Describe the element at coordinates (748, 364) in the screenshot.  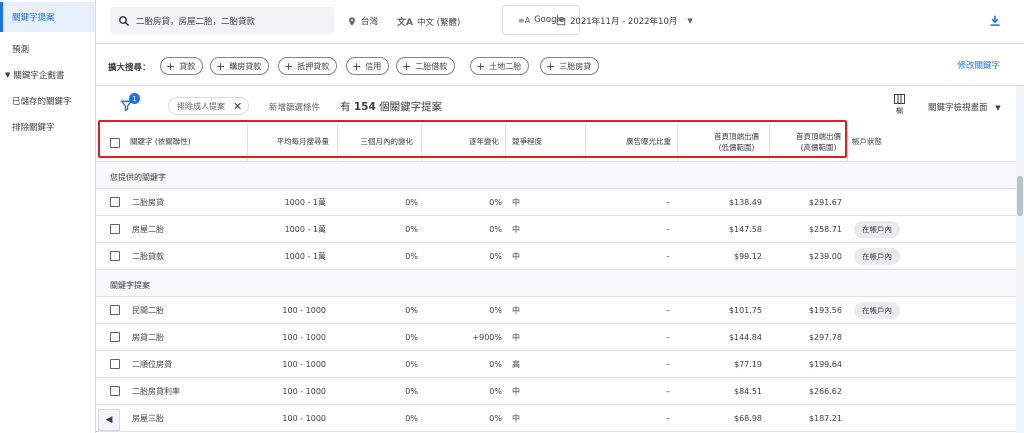
I see `bid-low-value: $77.19` at that location.